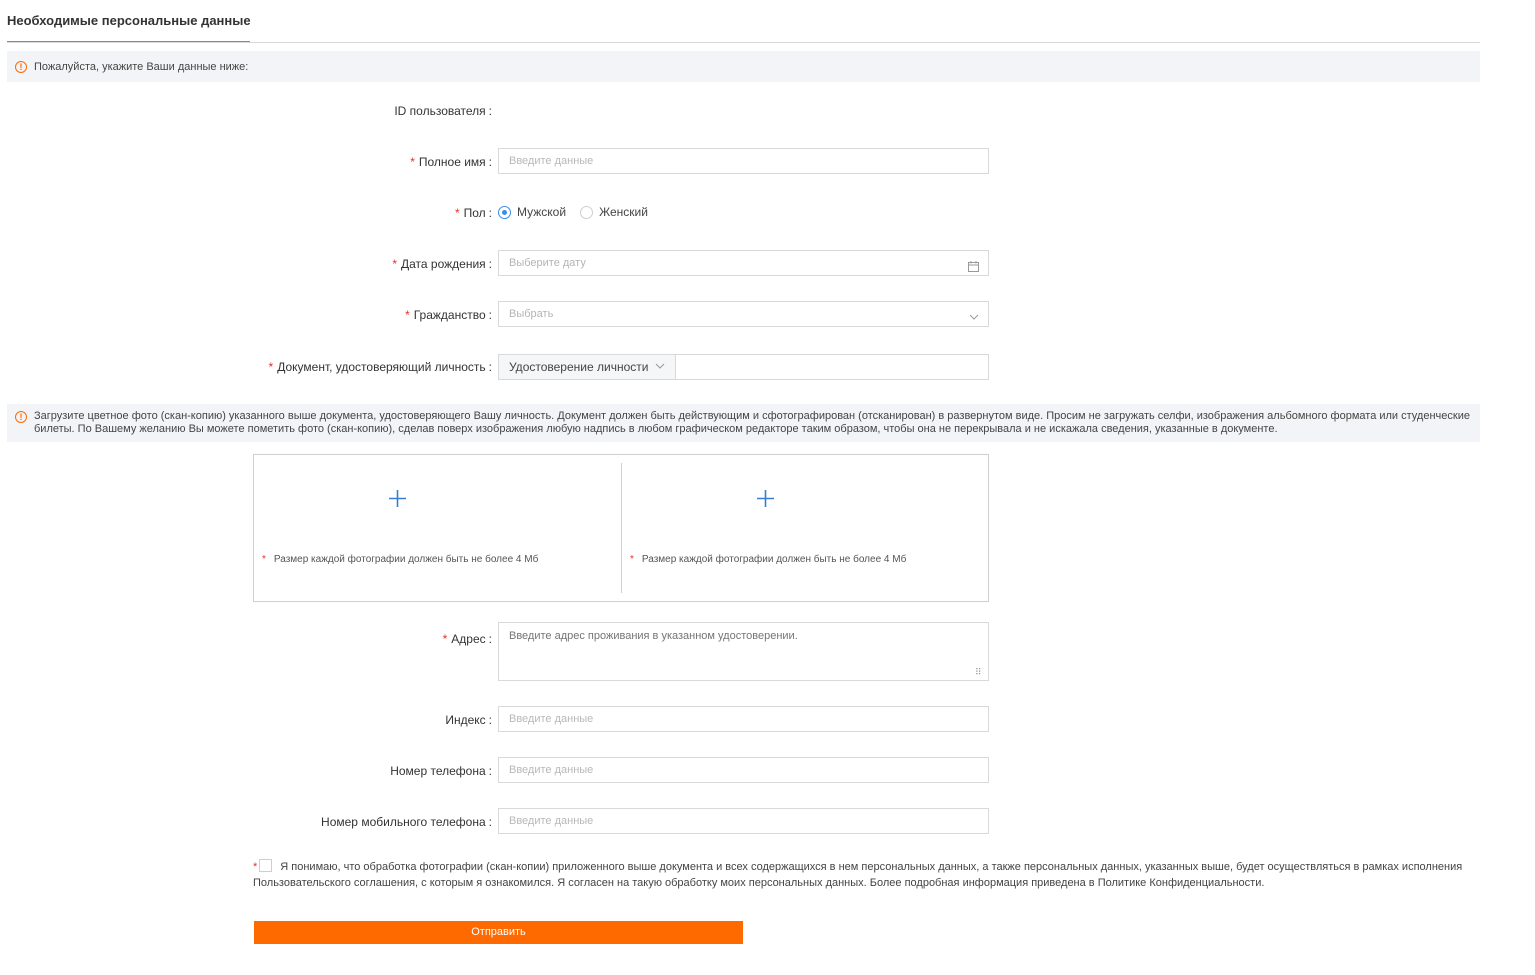 The image size is (1535, 975). I want to click on id-document-type-select: Удостоверение личности, so click(587, 367).